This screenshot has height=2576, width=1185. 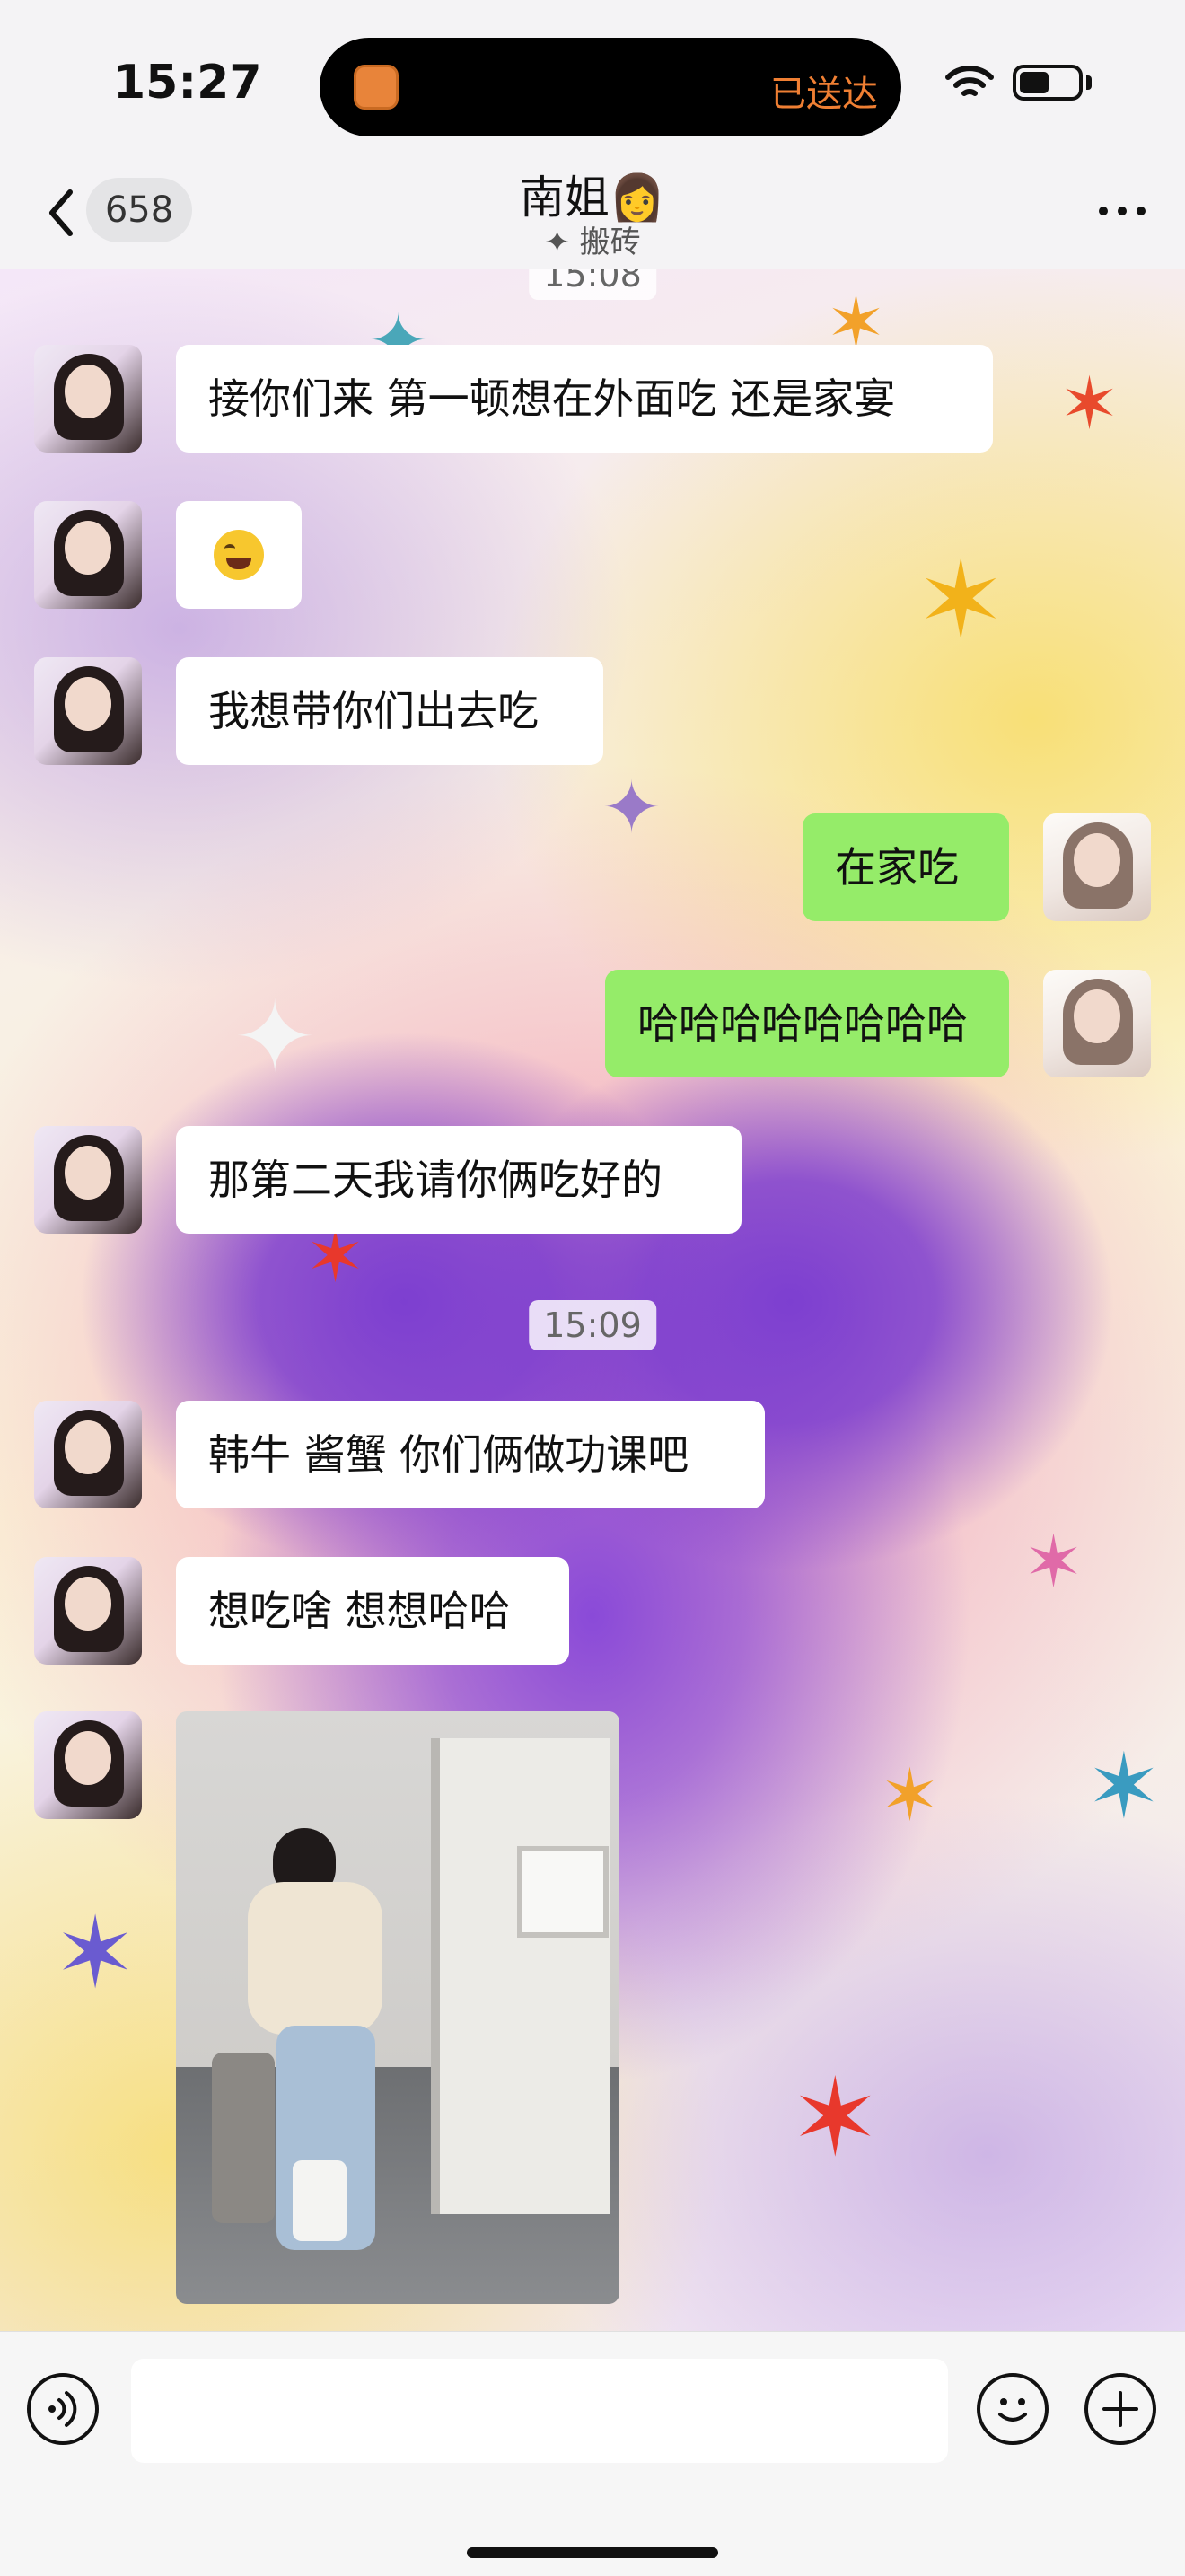 I want to click on status-bar: 15:27 已送达, so click(x=592, y=81).